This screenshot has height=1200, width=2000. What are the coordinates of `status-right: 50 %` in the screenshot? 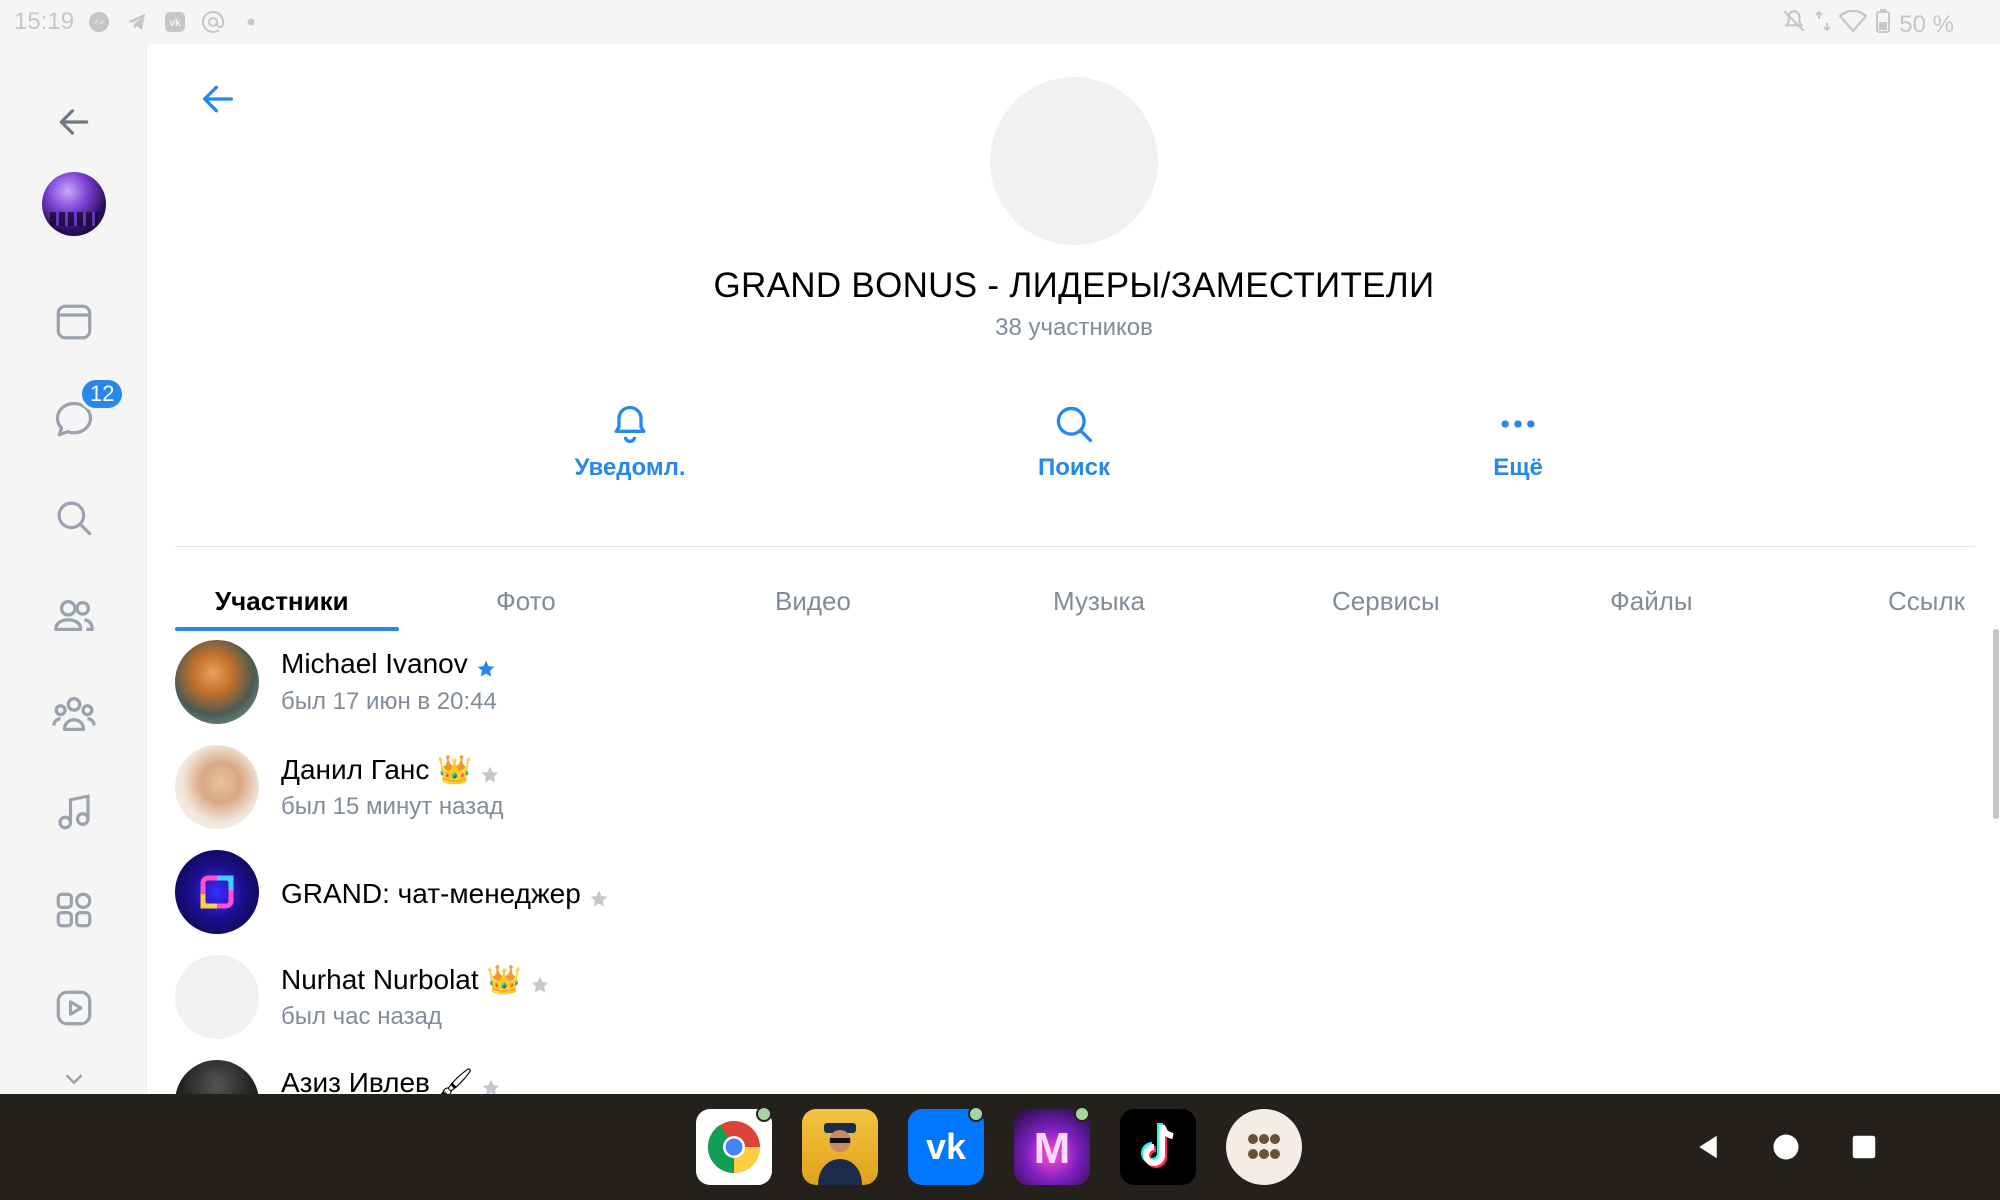 It's located at (1867, 24).